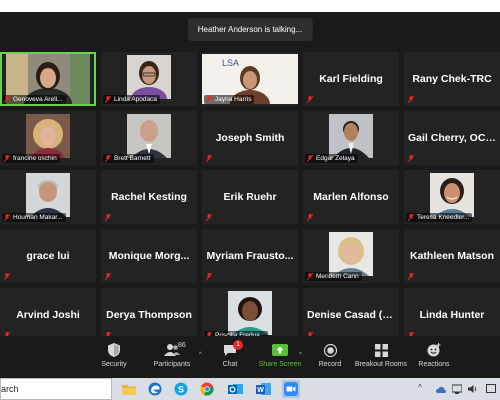 This screenshot has width=500, height=400. Describe the element at coordinates (56, 389) in the screenshot. I see `taskbar-search-box: arch` at that location.